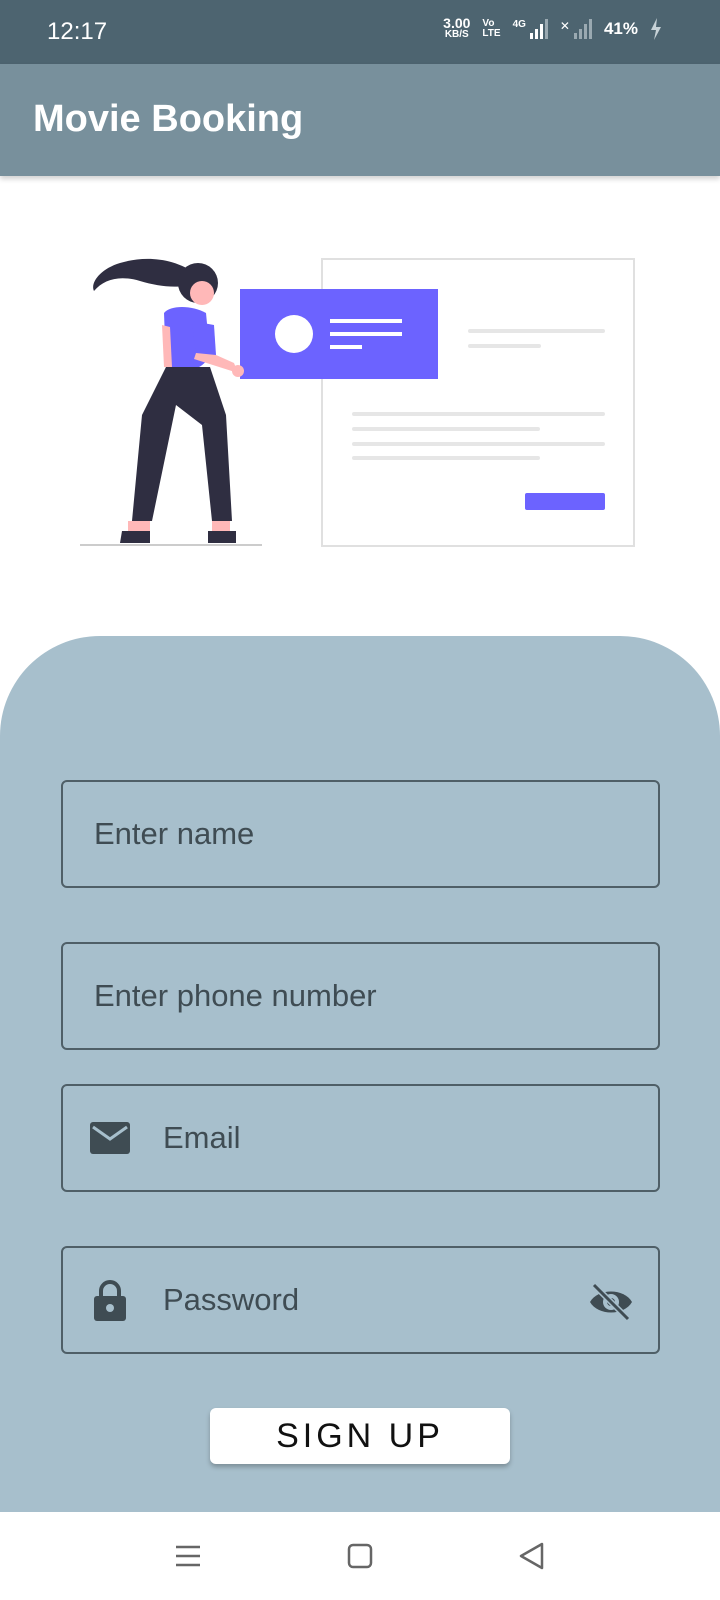 This screenshot has height=1600, width=720. I want to click on volte-icon: Vo LTE, so click(491, 29).